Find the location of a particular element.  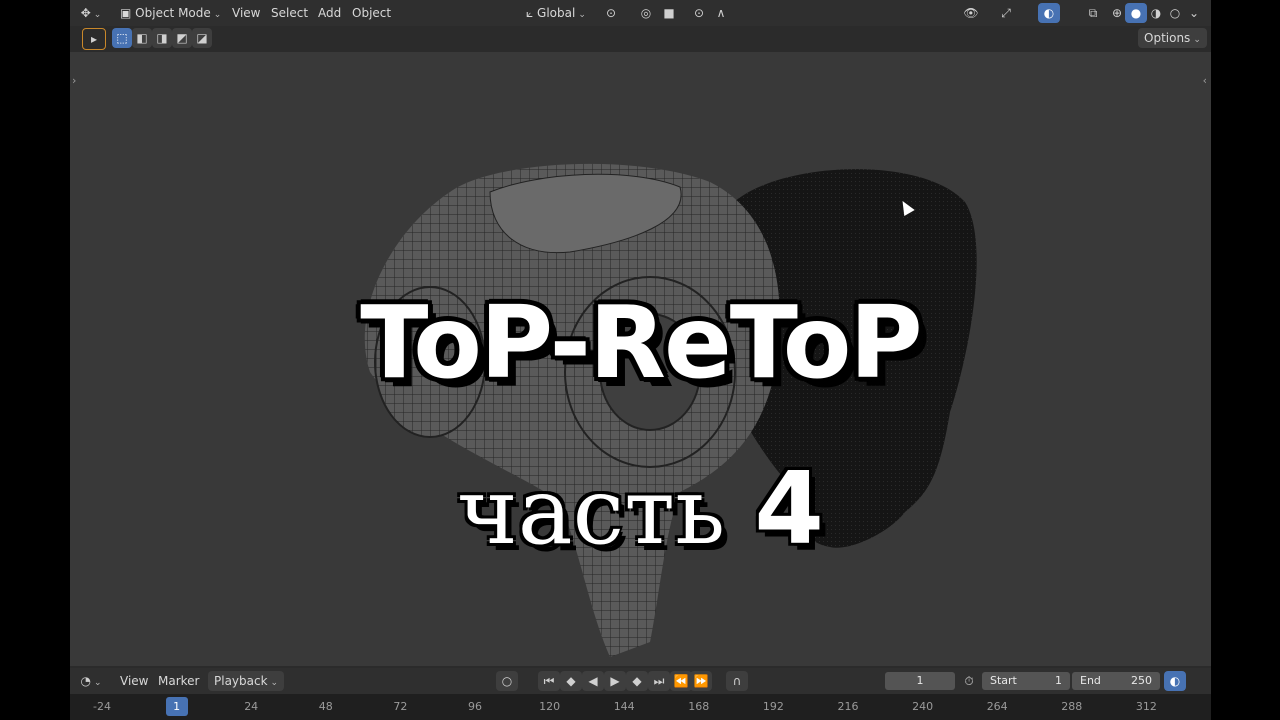

jump-start-icon: ⏮ is located at coordinates (549, 681).